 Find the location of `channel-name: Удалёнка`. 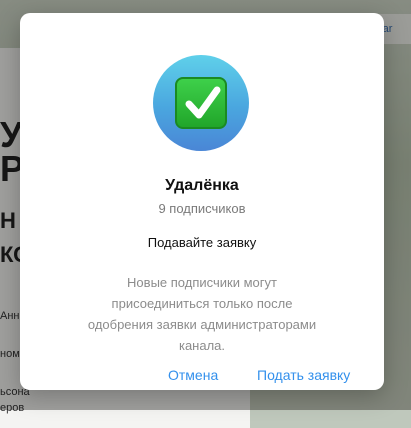

channel-name: Удалёнка is located at coordinates (202, 185).